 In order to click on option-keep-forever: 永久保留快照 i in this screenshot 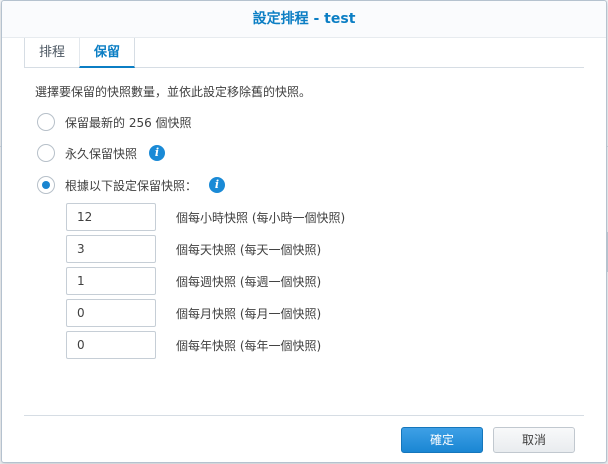, I will do `click(101, 153)`.